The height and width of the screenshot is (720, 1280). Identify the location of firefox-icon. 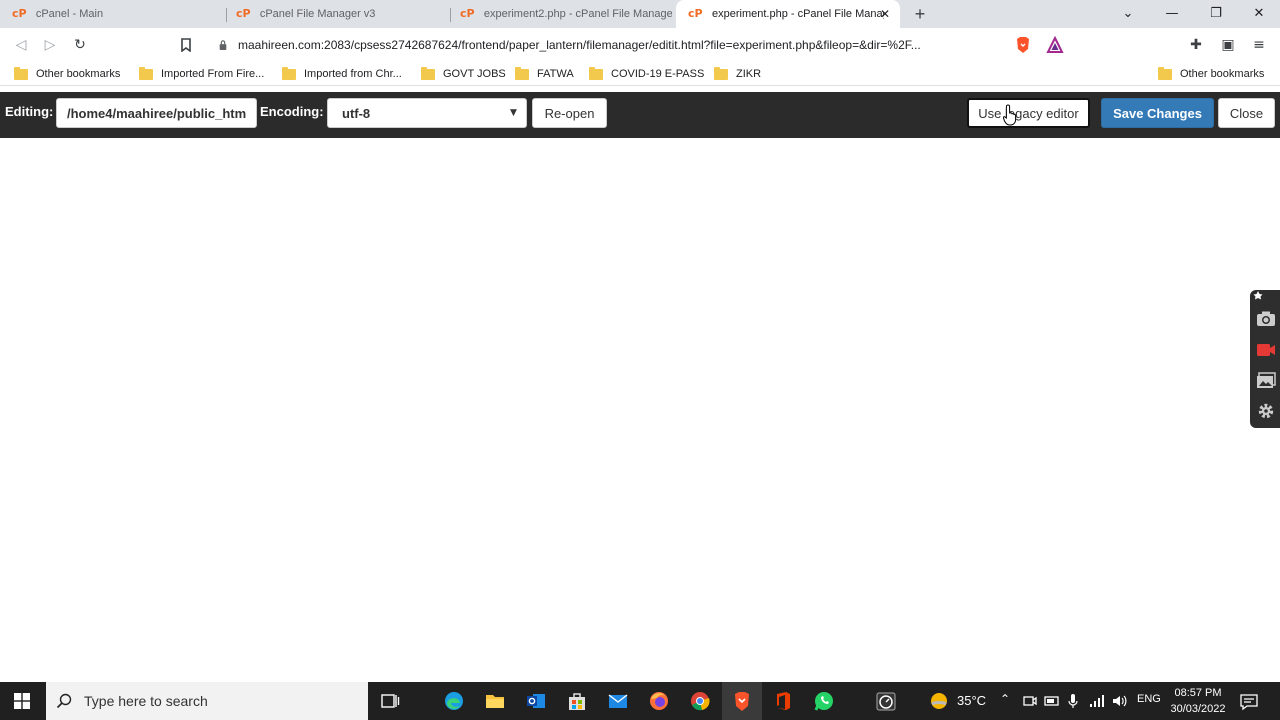
(659, 701).